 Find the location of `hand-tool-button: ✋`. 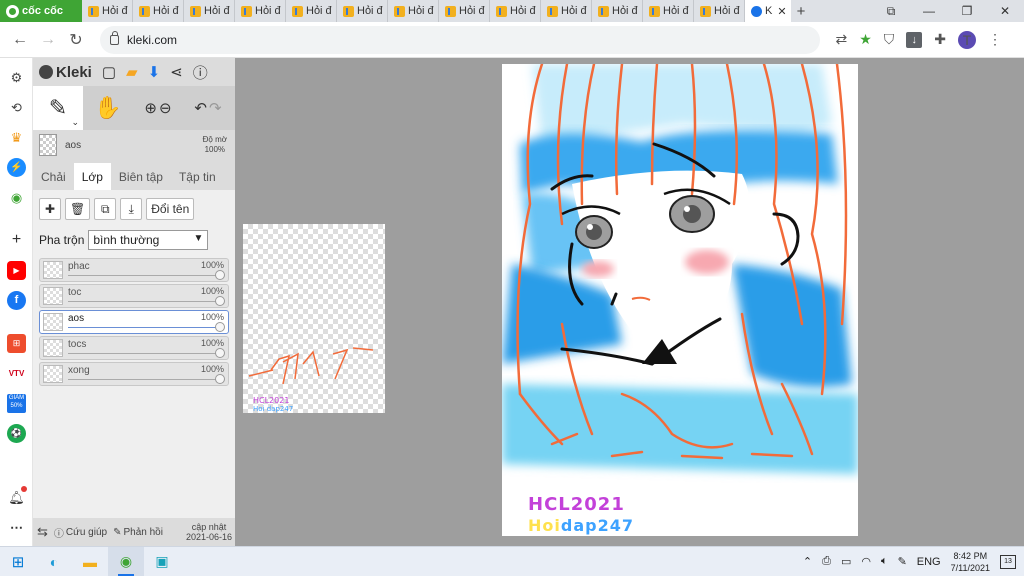

hand-tool-button: ✋ is located at coordinates (108, 108).